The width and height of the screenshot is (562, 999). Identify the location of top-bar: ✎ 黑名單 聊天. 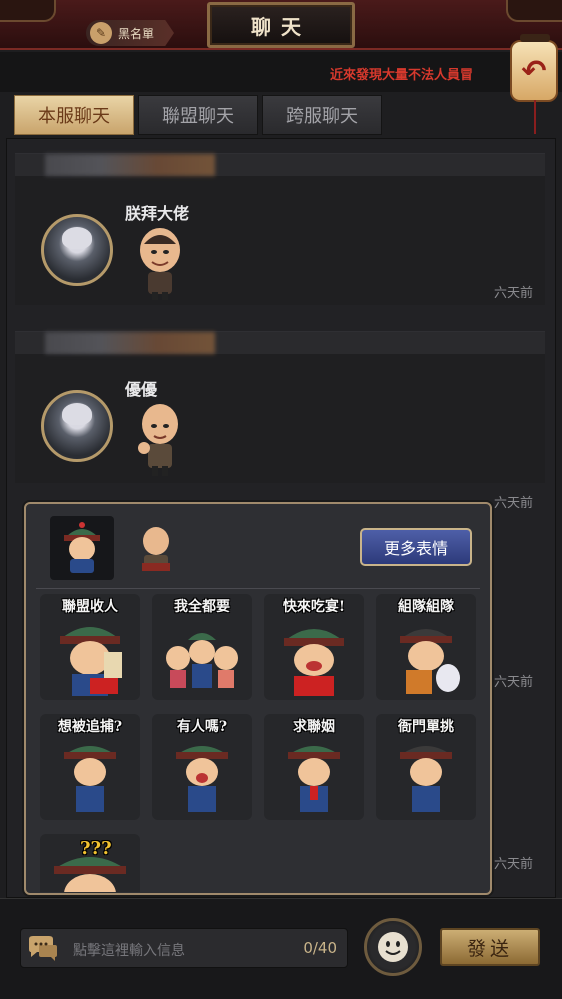
(281, 25).